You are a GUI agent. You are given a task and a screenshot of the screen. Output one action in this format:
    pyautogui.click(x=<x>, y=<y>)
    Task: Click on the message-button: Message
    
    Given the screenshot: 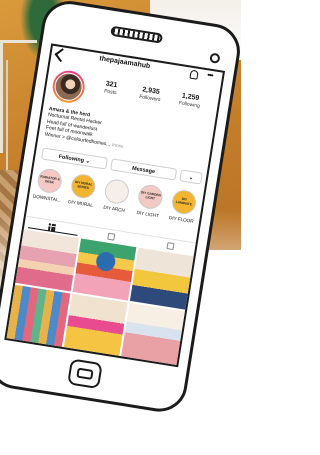 What is the action you would take?
    pyautogui.click(x=144, y=169)
    